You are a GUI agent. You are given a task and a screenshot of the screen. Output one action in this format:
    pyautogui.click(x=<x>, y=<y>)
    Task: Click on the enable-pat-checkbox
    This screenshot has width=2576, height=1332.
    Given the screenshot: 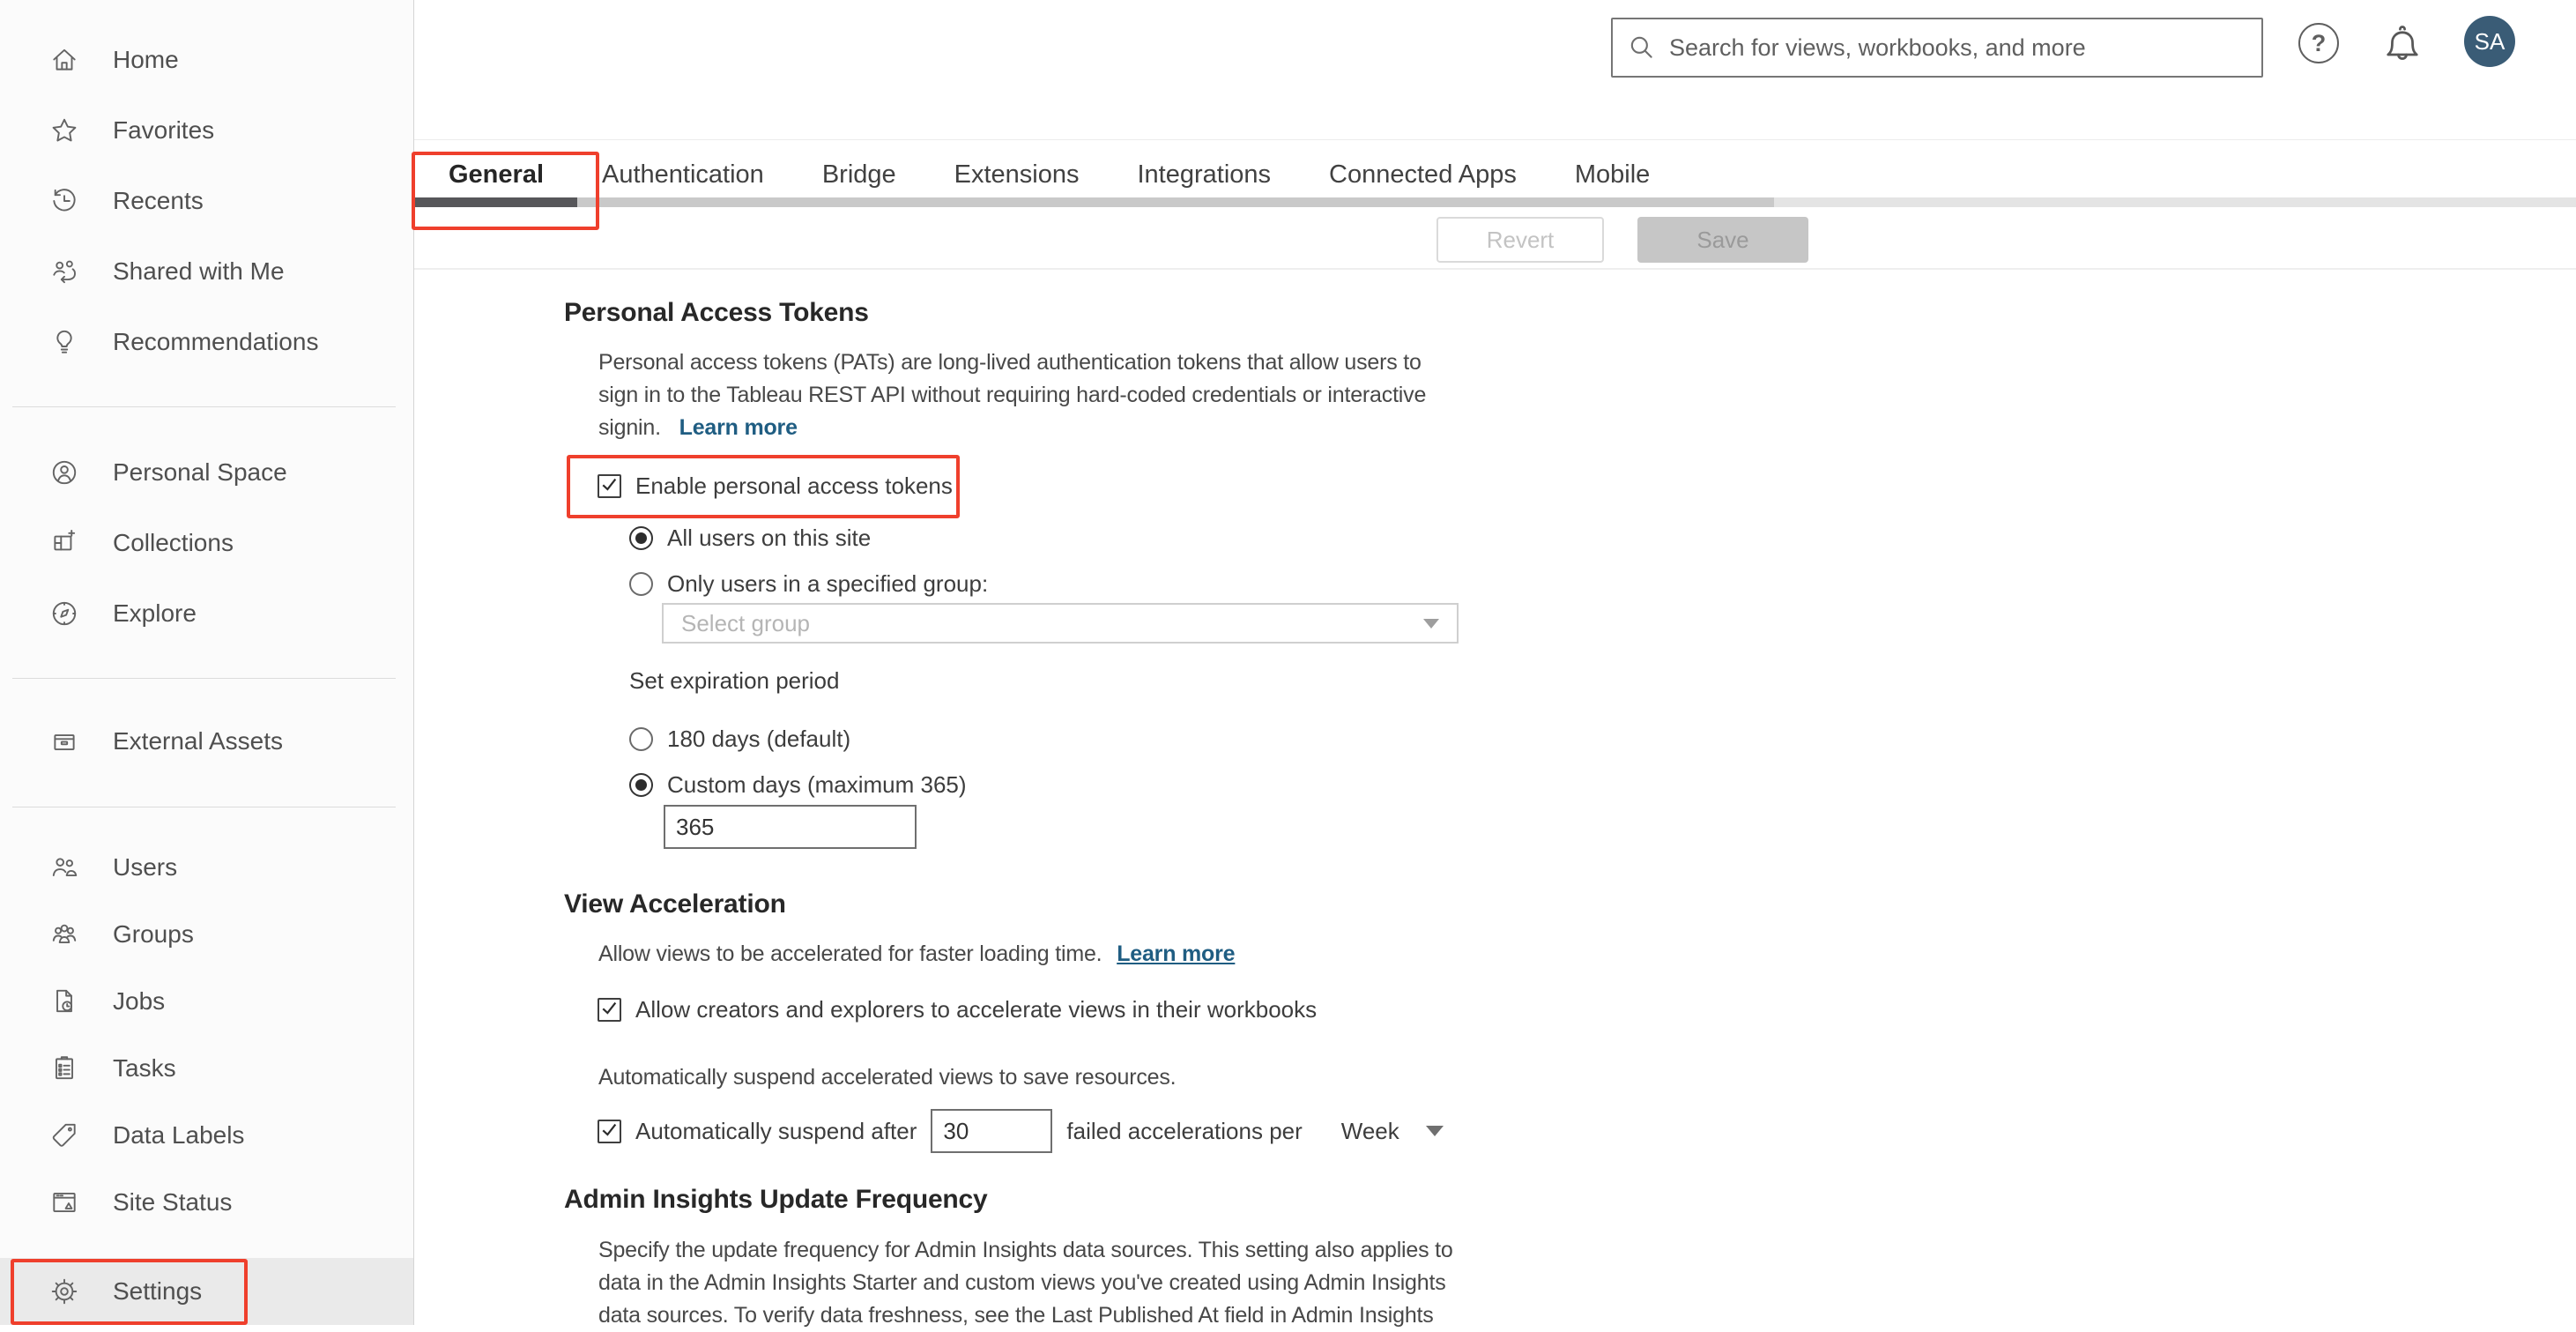 What is the action you would take?
    pyautogui.click(x=609, y=485)
    